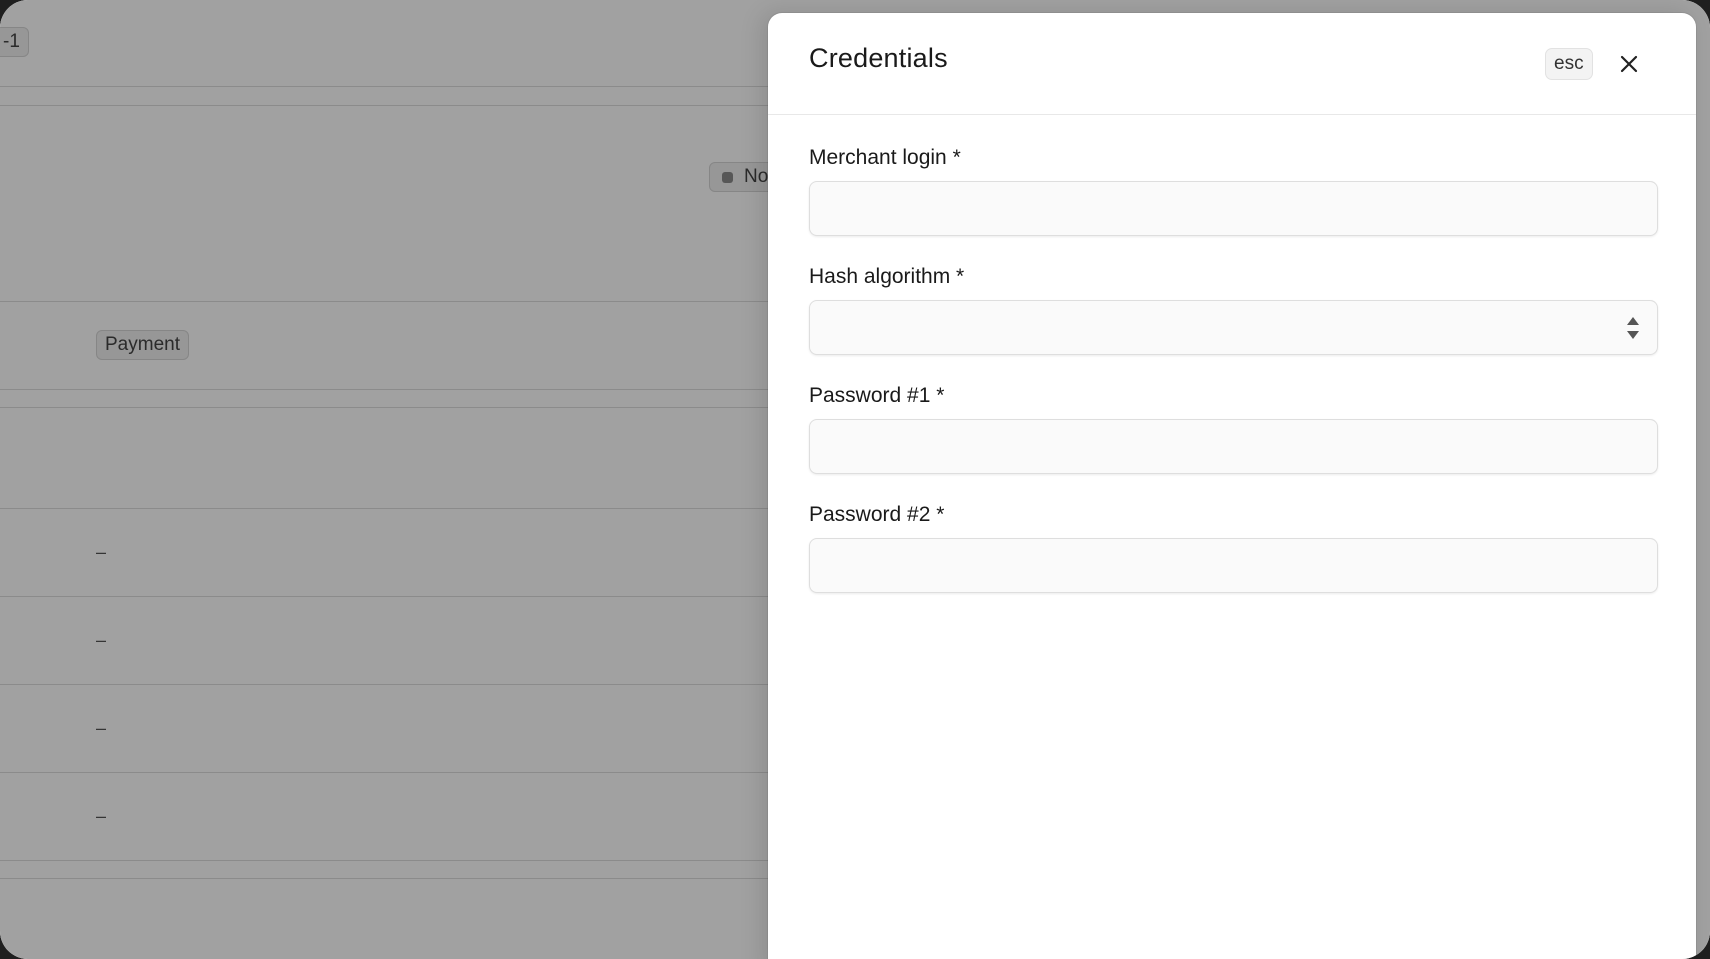 The height and width of the screenshot is (959, 1710). What do you see at coordinates (877, 395) in the screenshot?
I see `field-label: Password #1 *` at bounding box center [877, 395].